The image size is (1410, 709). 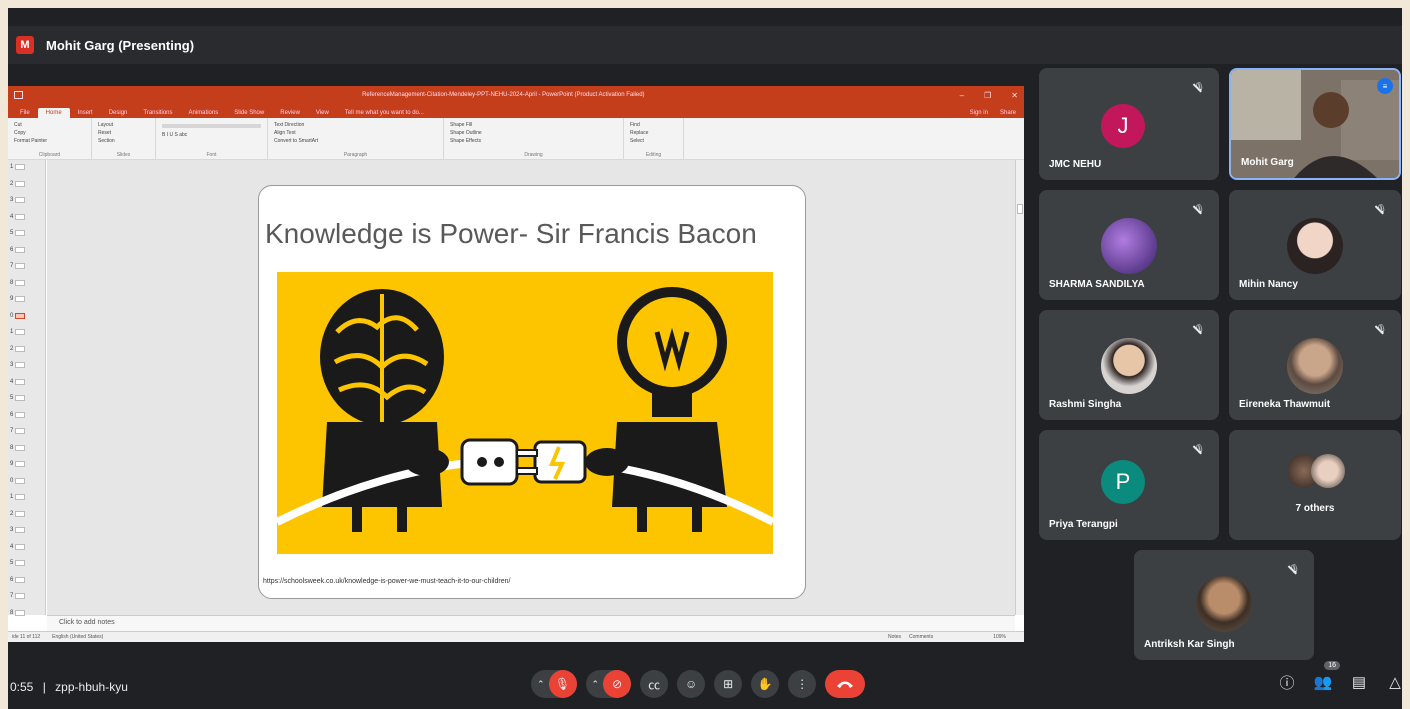 I want to click on text-direction-button: Text Direction, so click(x=355, y=125).